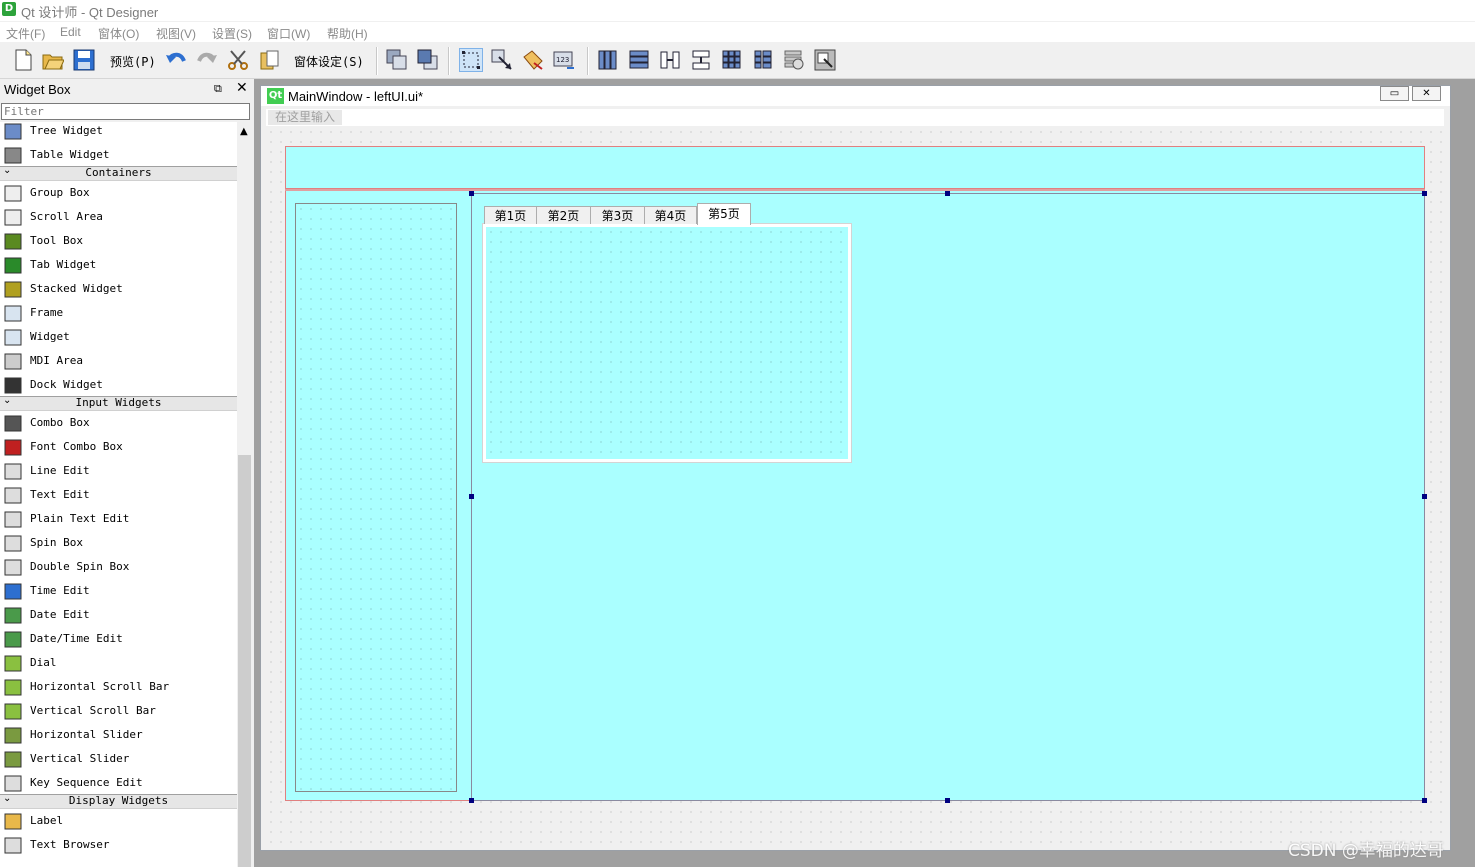  What do you see at coordinates (118, 194) in the screenshot?
I see `widget-box-item: Group Box` at bounding box center [118, 194].